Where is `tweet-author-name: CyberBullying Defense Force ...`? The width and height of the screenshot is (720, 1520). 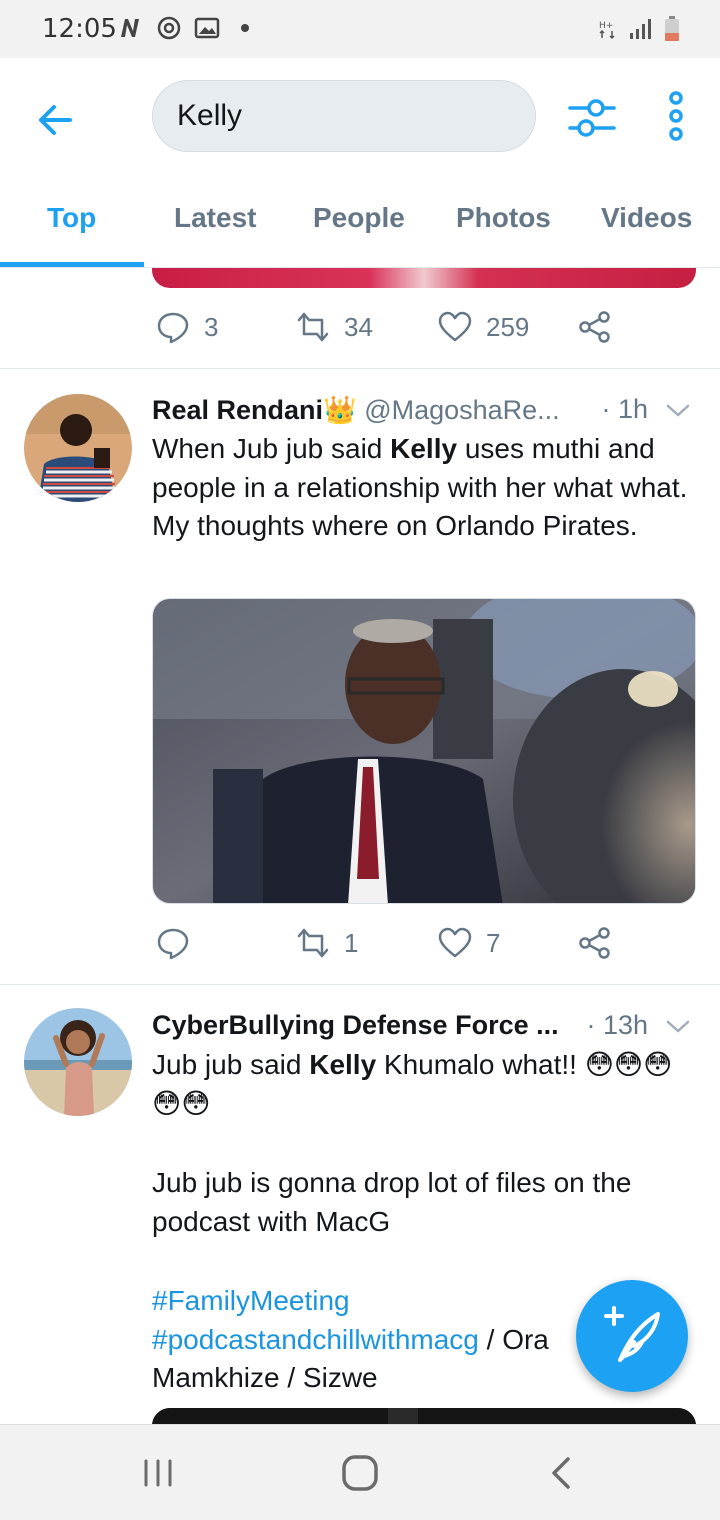
tweet-author-name: CyberBullying Defense Force ... is located at coordinates (355, 1025).